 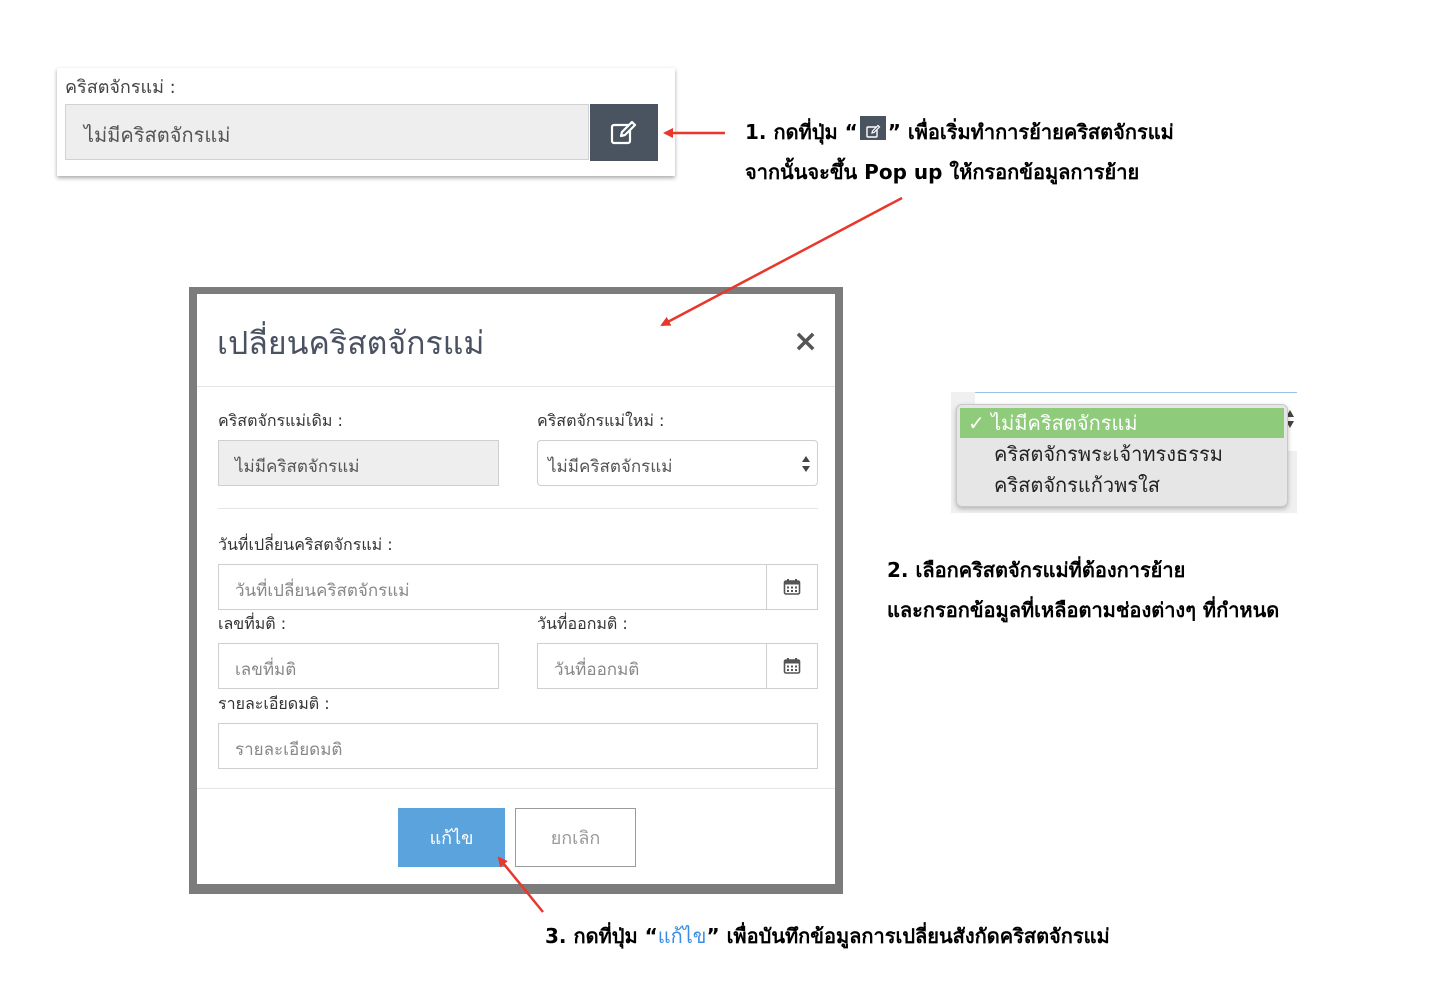 I want to click on edit-parent-church-button, so click(x=624, y=132).